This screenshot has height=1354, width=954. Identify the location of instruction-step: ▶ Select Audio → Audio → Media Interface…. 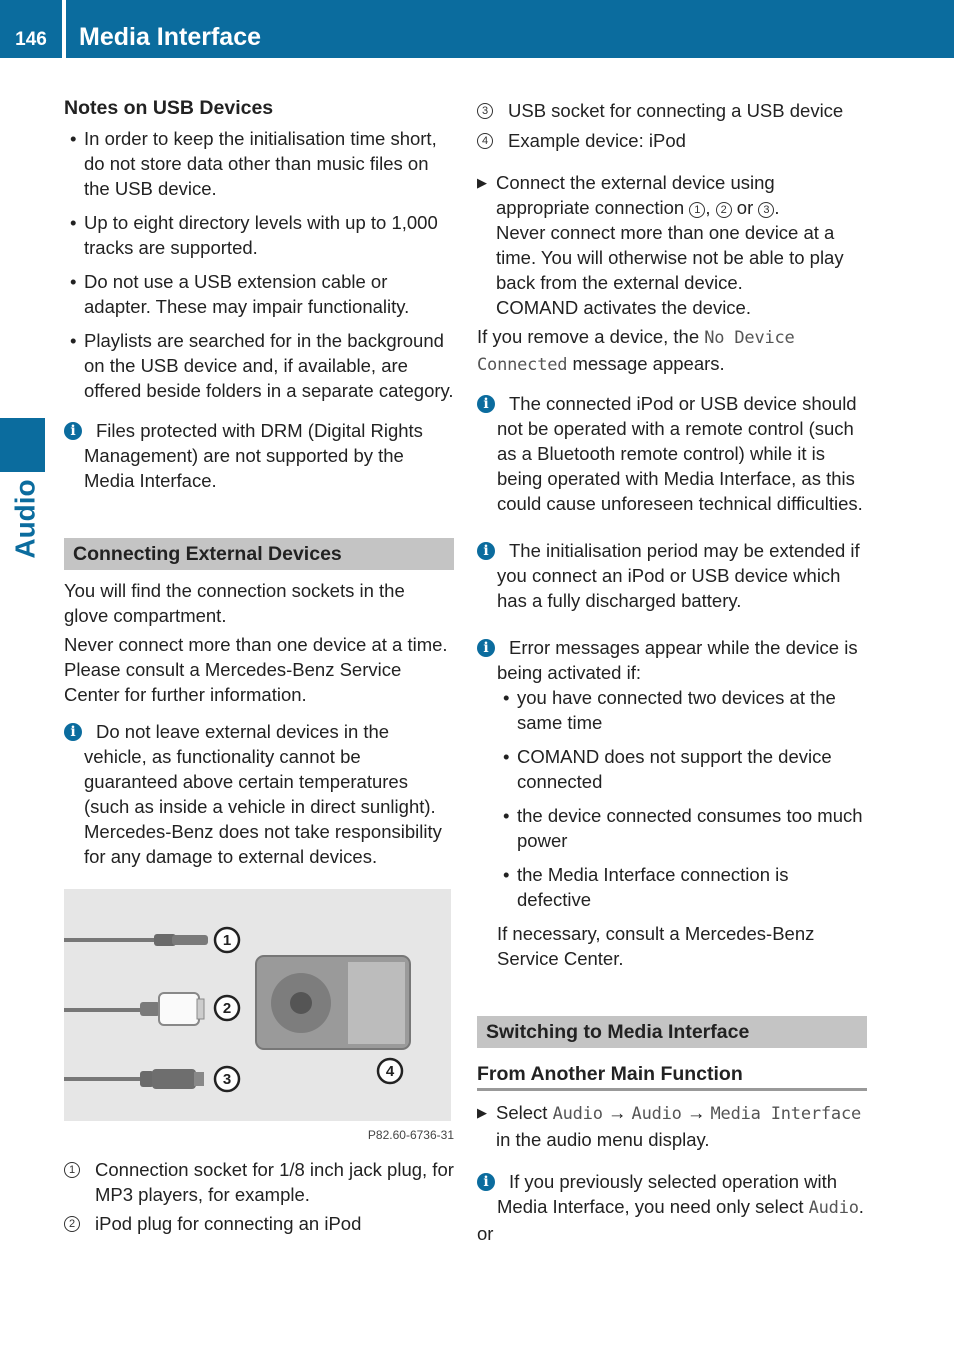
(669, 1126).